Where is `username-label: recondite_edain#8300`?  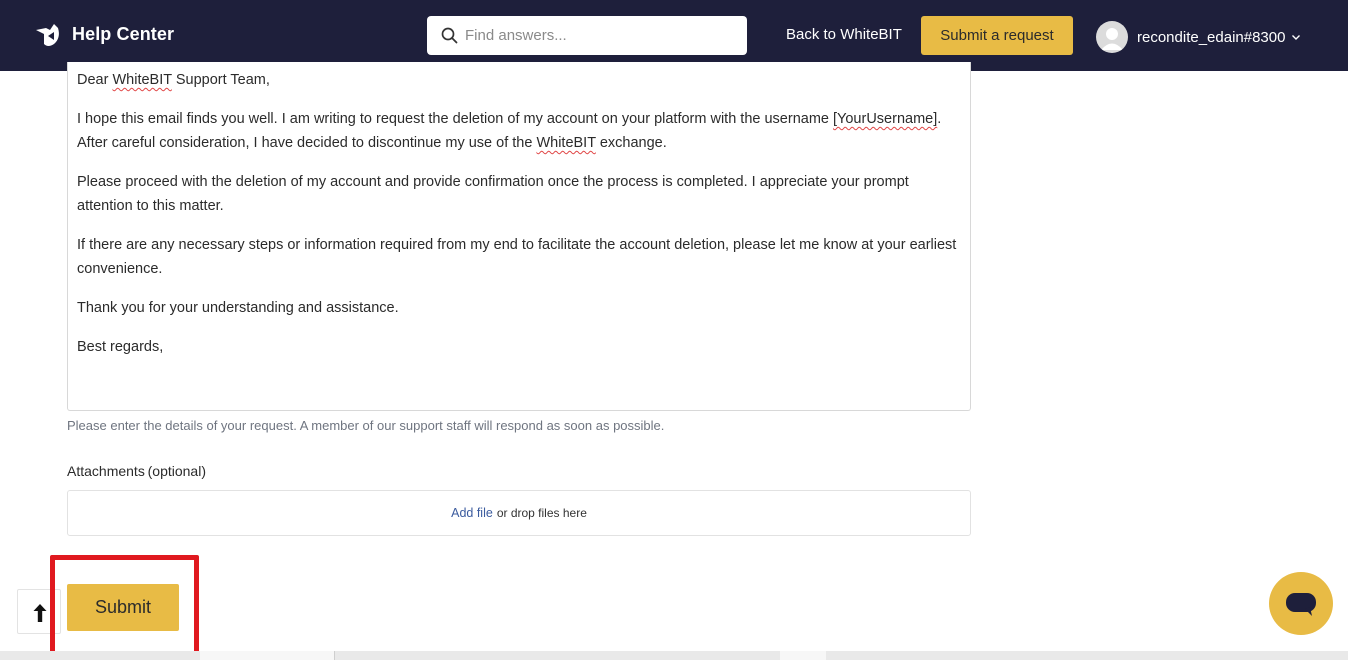 username-label: recondite_edain#8300 is located at coordinates (1211, 37).